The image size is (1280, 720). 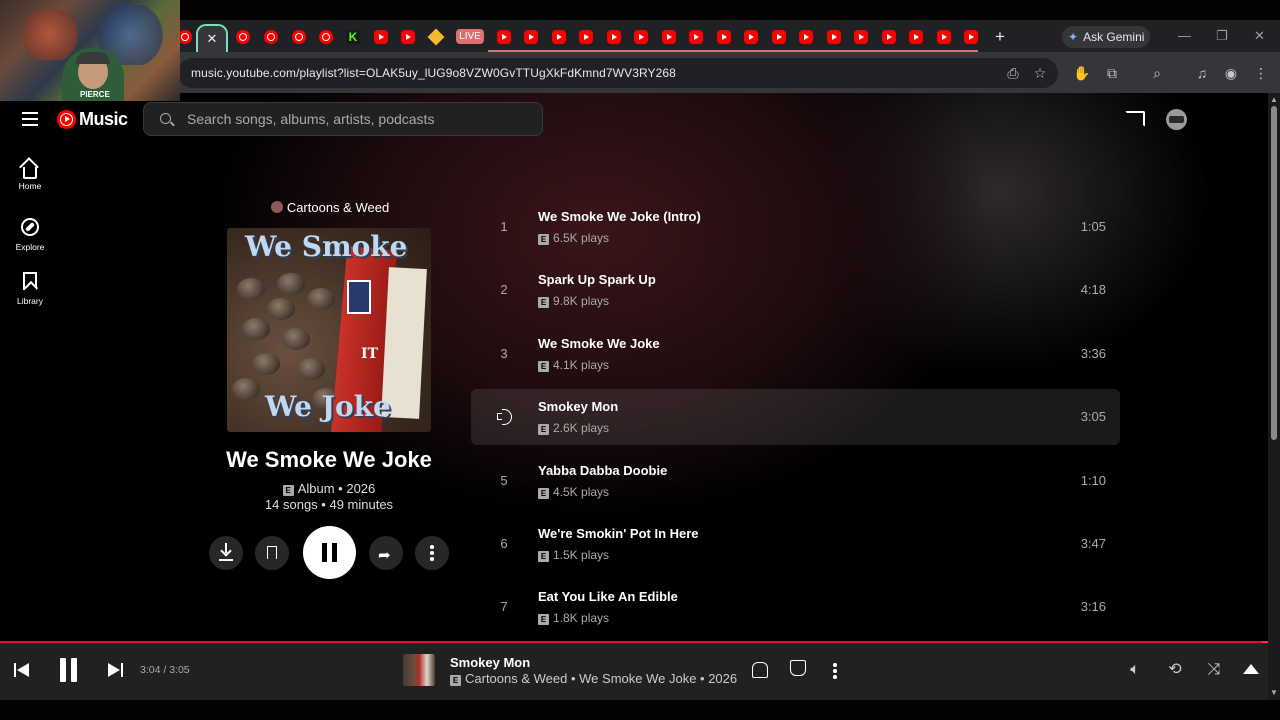 What do you see at coordinates (490, 662) in the screenshot?
I see `now-playing-title: Smokey Mon` at bounding box center [490, 662].